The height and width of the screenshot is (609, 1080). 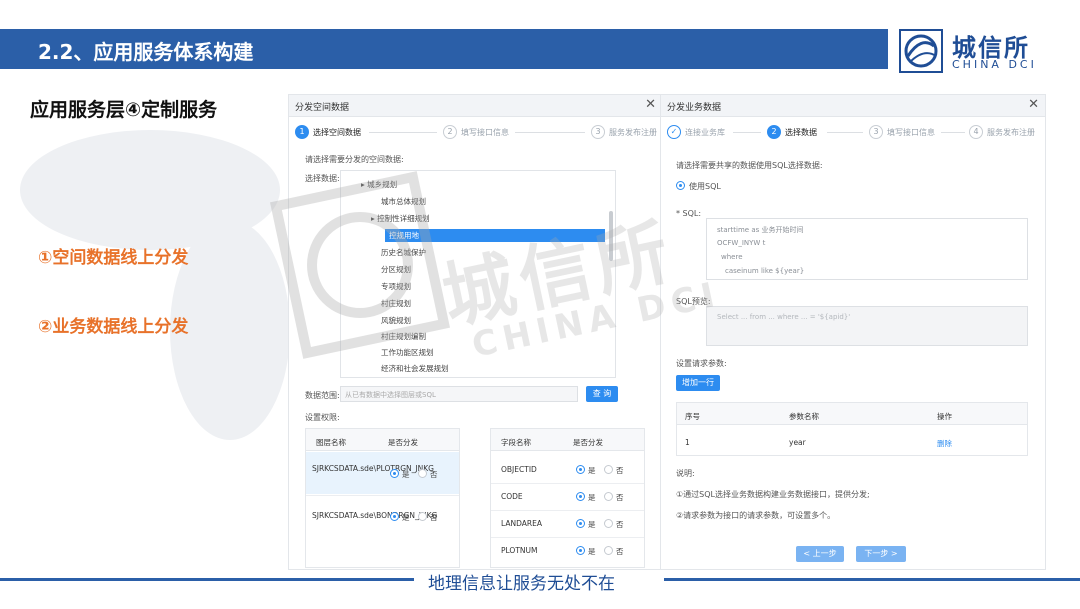 What do you see at coordinates (207, 579) in the screenshot?
I see `footer-divider-left` at bounding box center [207, 579].